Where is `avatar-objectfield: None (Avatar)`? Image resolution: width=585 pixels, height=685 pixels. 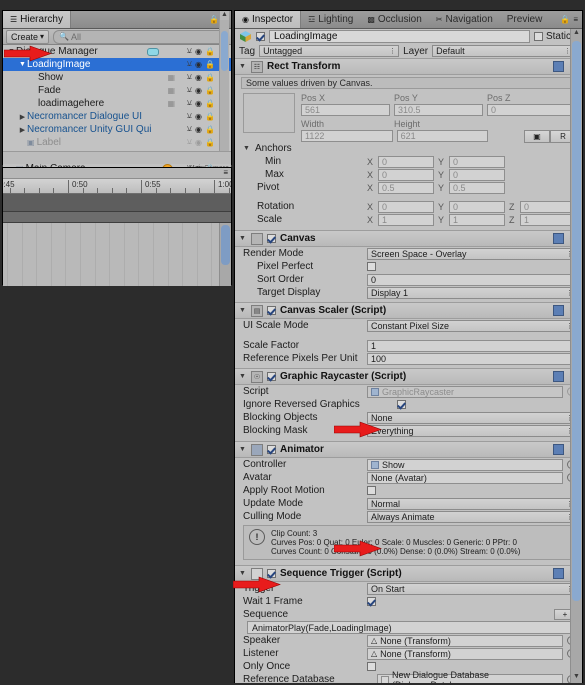 avatar-objectfield: None (Avatar) is located at coordinates (465, 477).